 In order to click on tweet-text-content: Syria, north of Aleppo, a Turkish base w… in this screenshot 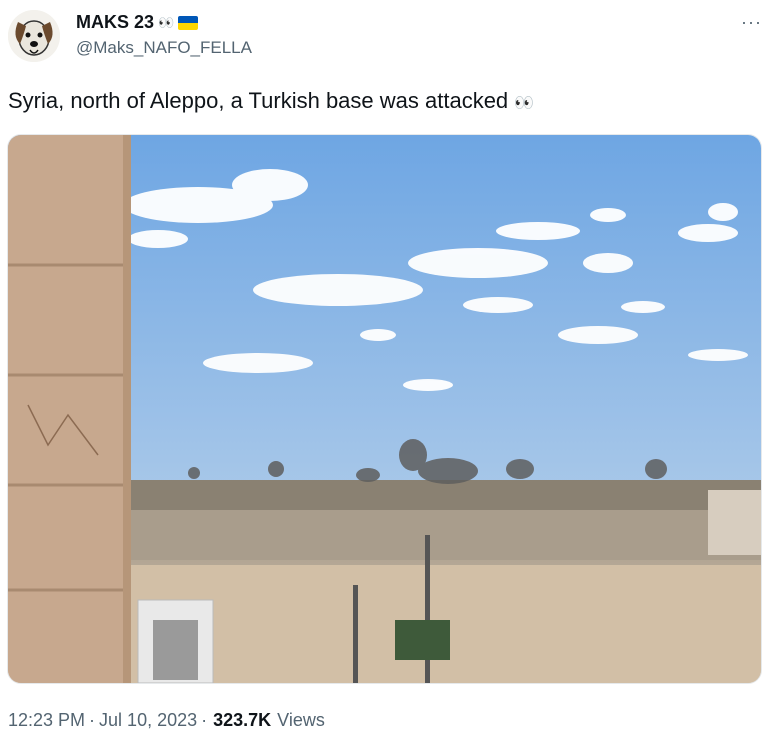, I will do `click(258, 100)`.